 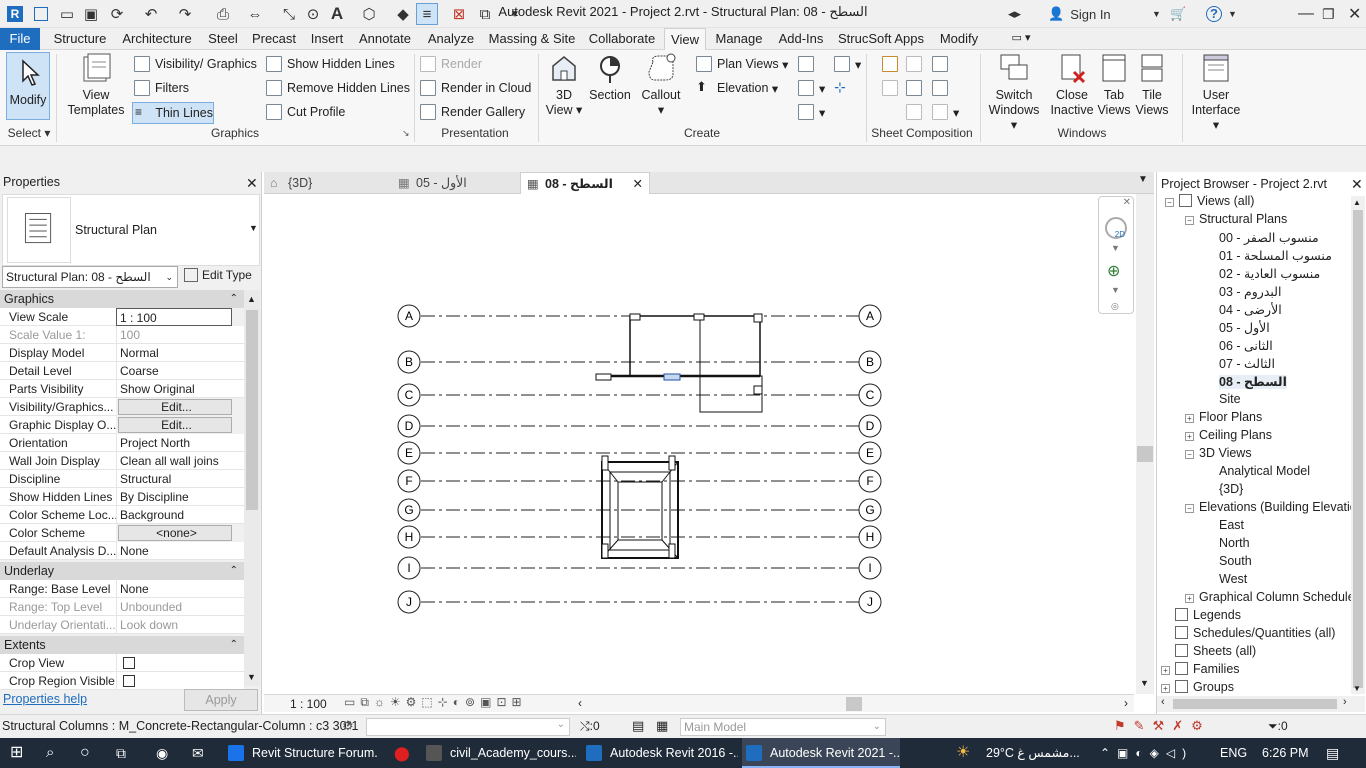 What do you see at coordinates (16, 753) in the screenshot?
I see `start-button: ⊞` at bounding box center [16, 753].